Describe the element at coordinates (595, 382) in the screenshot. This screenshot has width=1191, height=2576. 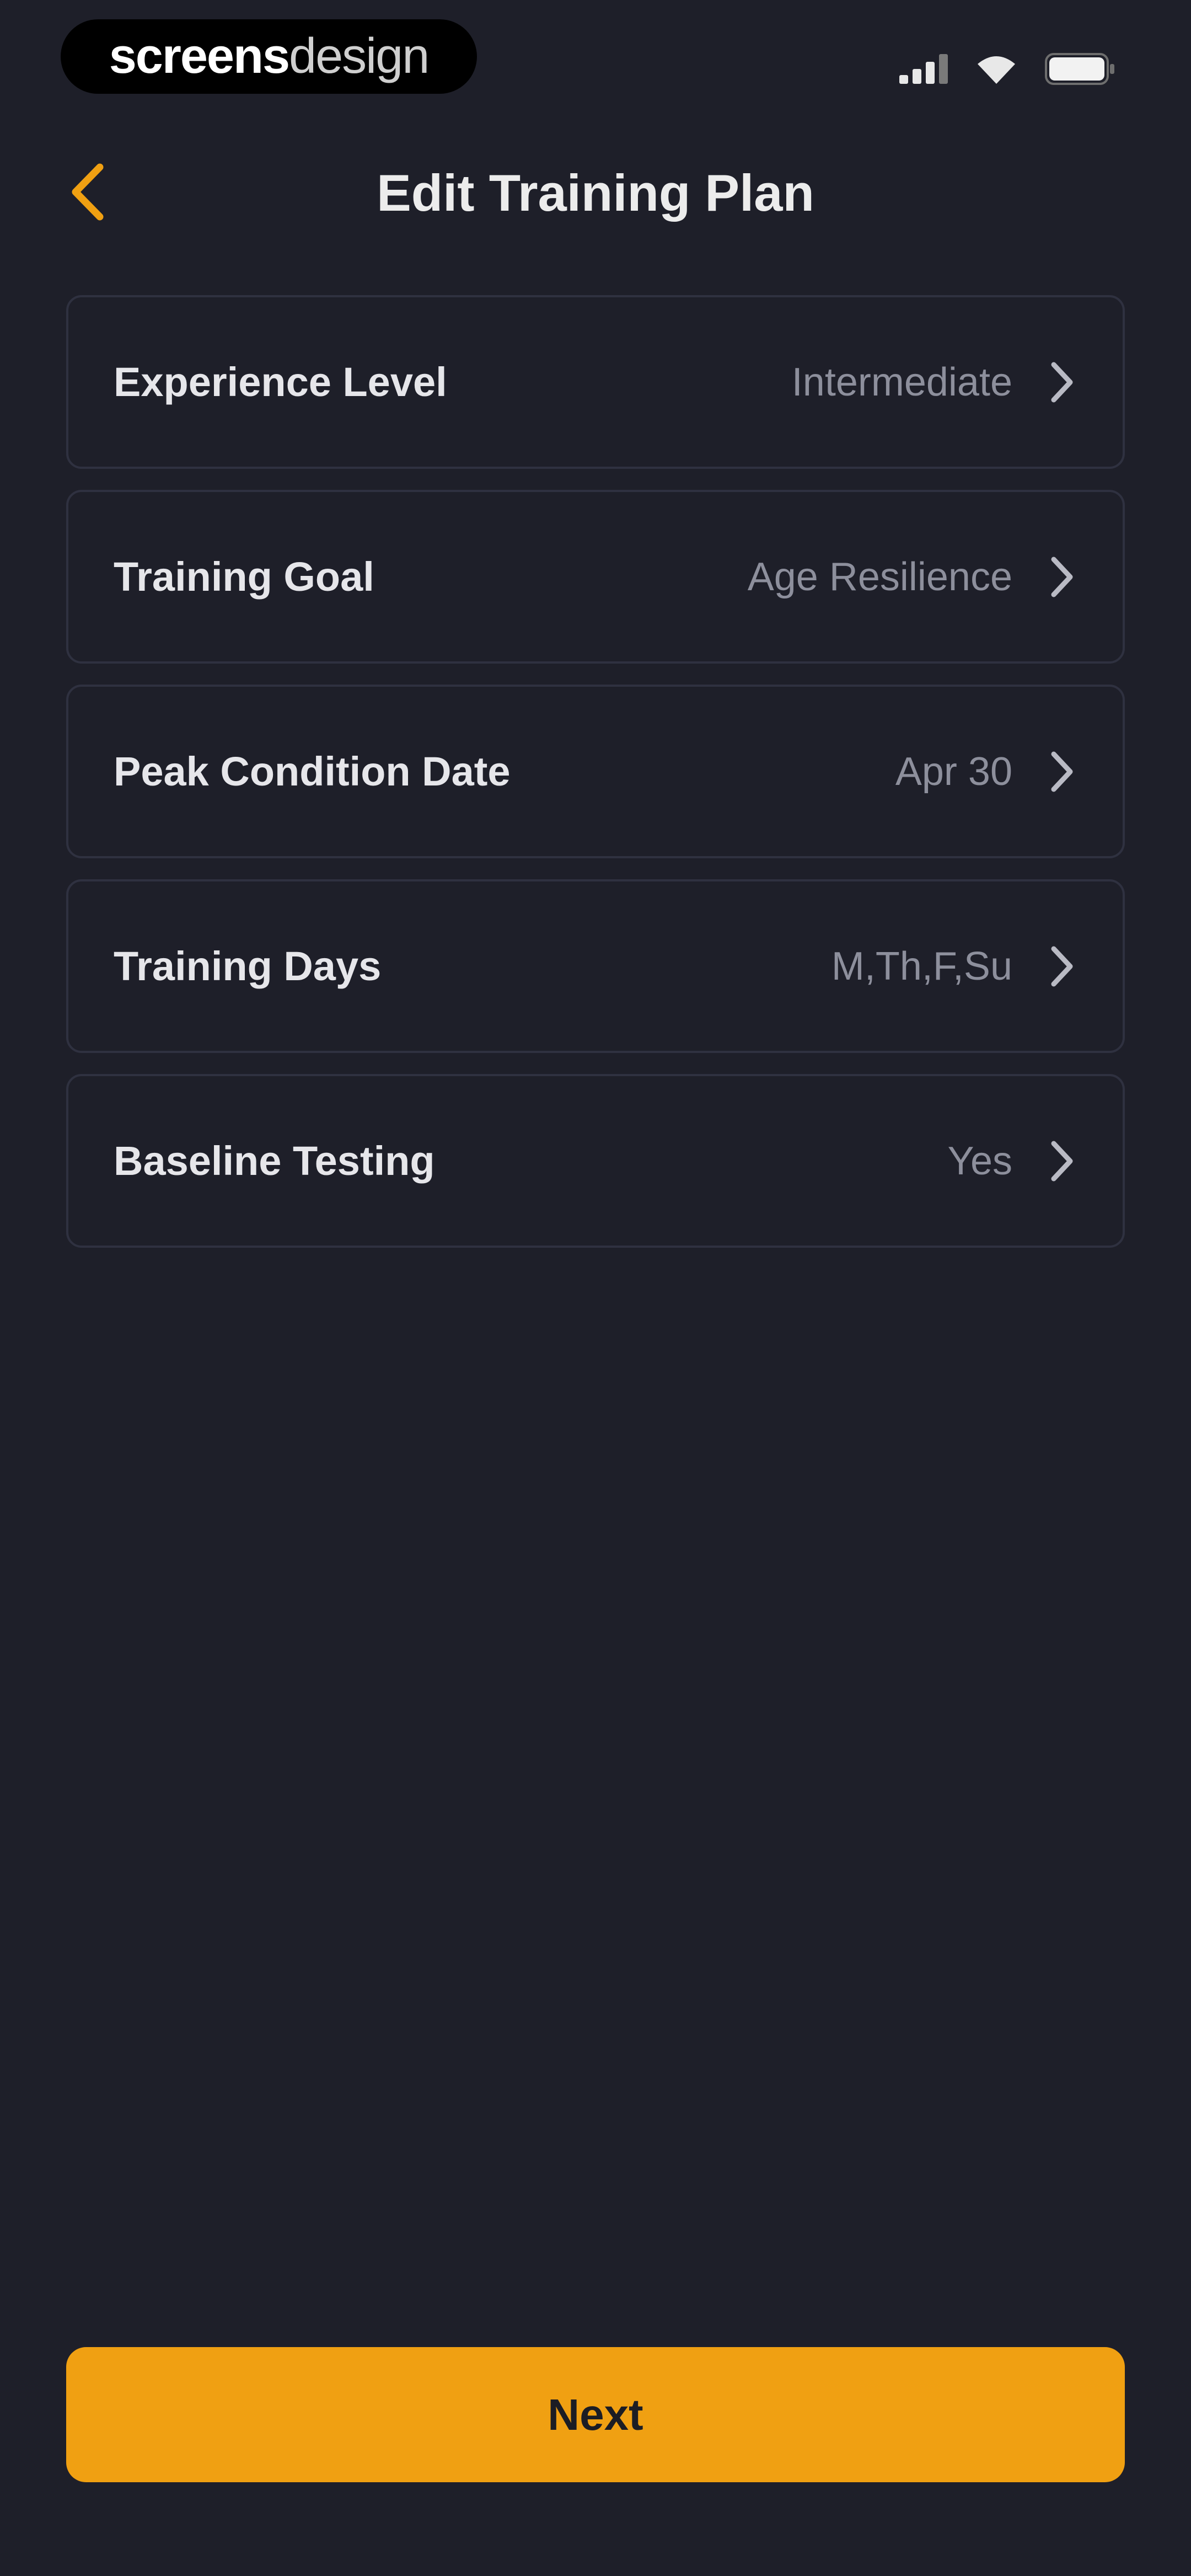
I see `setting-row-experience-level: Experience Level Intermediate` at that location.